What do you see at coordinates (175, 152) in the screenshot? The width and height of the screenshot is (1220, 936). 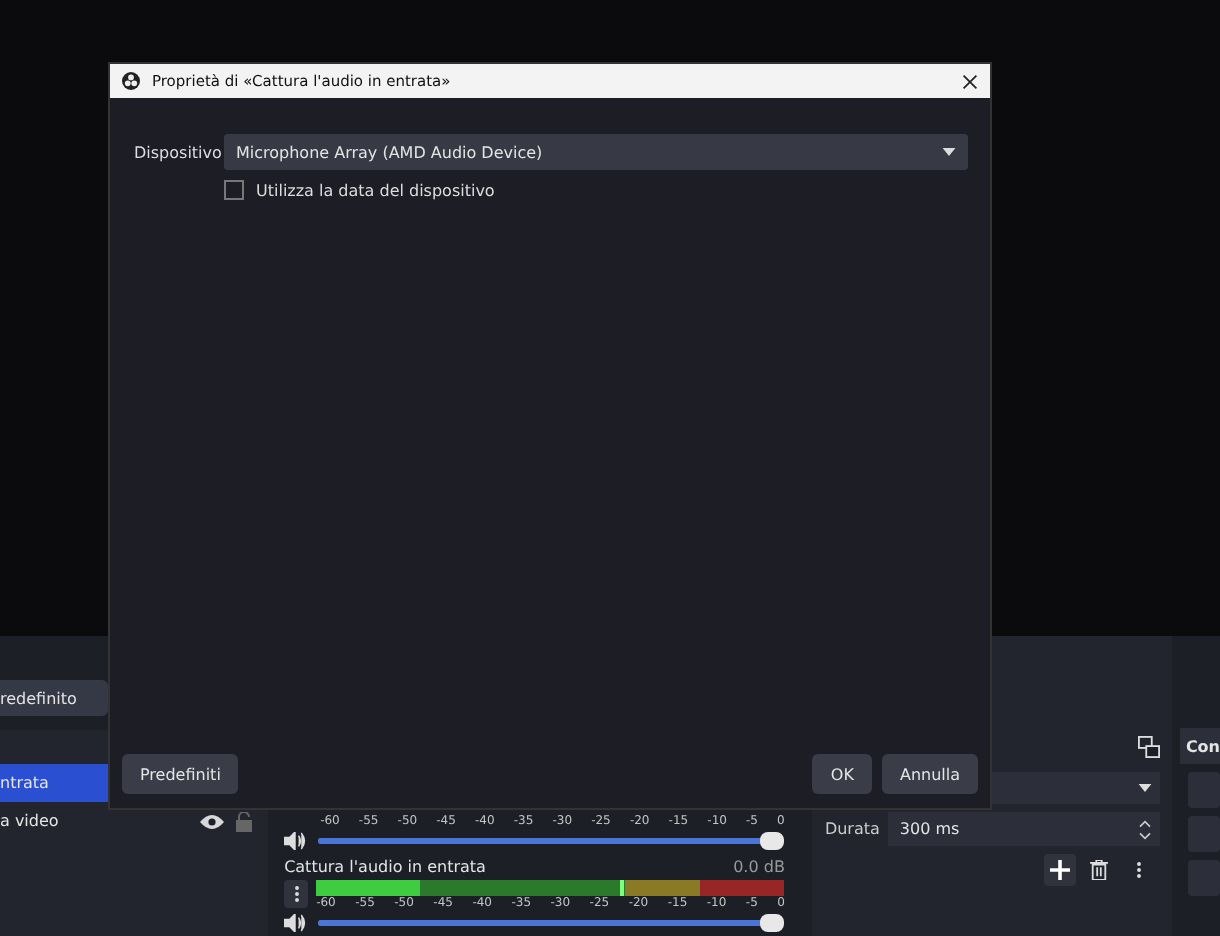 I see `device-label: Dispositivo` at bounding box center [175, 152].